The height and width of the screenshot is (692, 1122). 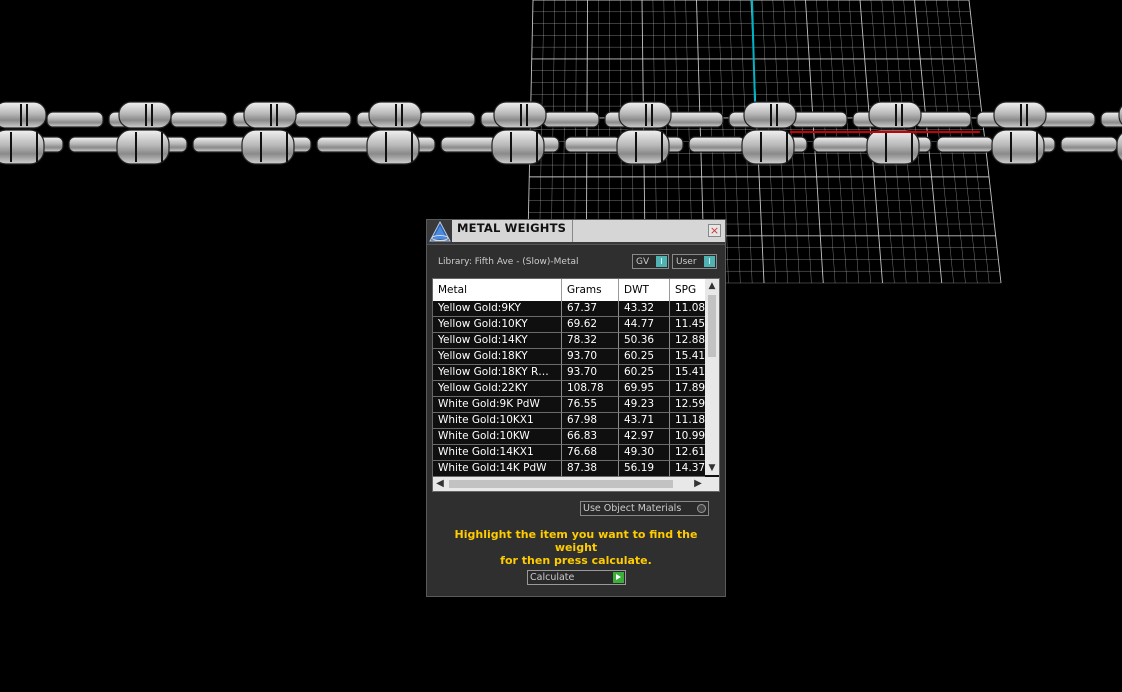 I want to click on calculate-label: Calculate, so click(x=552, y=577).